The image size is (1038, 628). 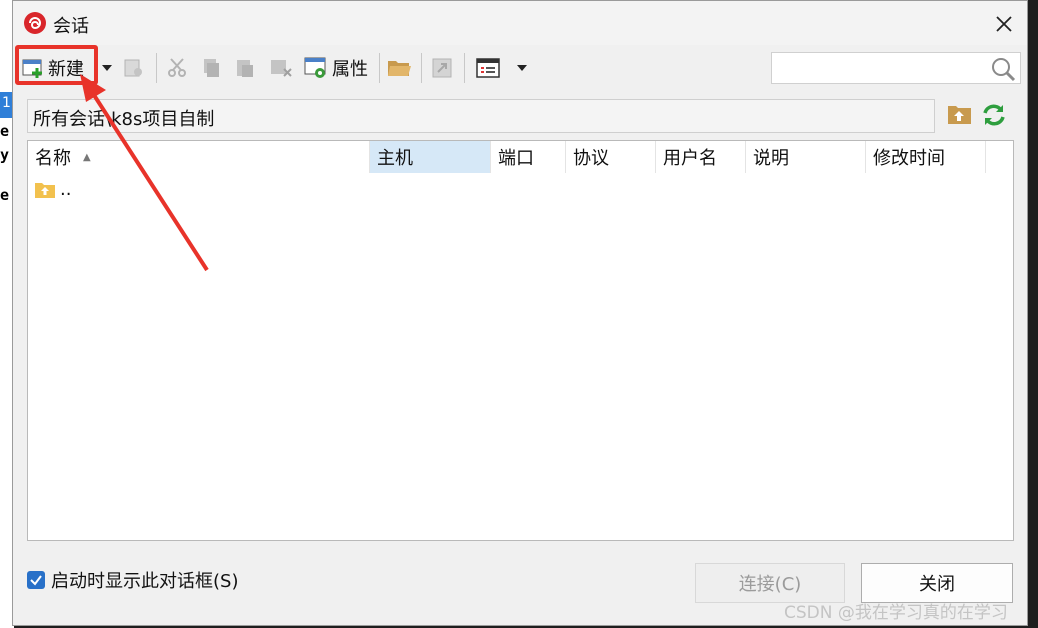 I want to click on paste-button, so click(x=245, y=68).